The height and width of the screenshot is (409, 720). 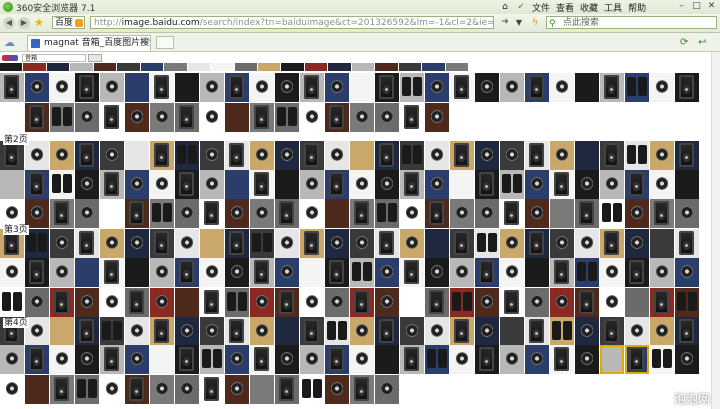 What do you see at coordinates (505, 22) in the screenshot?
I see `go-icon: ➜` at bounding box center [505, 22].